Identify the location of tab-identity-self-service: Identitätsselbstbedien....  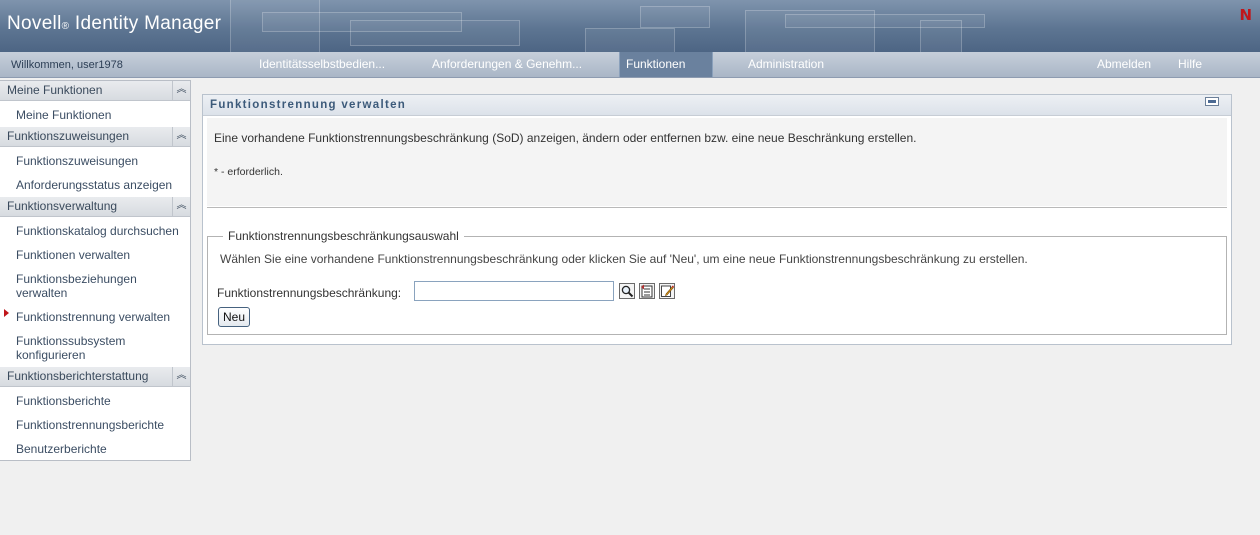
(322, 64).